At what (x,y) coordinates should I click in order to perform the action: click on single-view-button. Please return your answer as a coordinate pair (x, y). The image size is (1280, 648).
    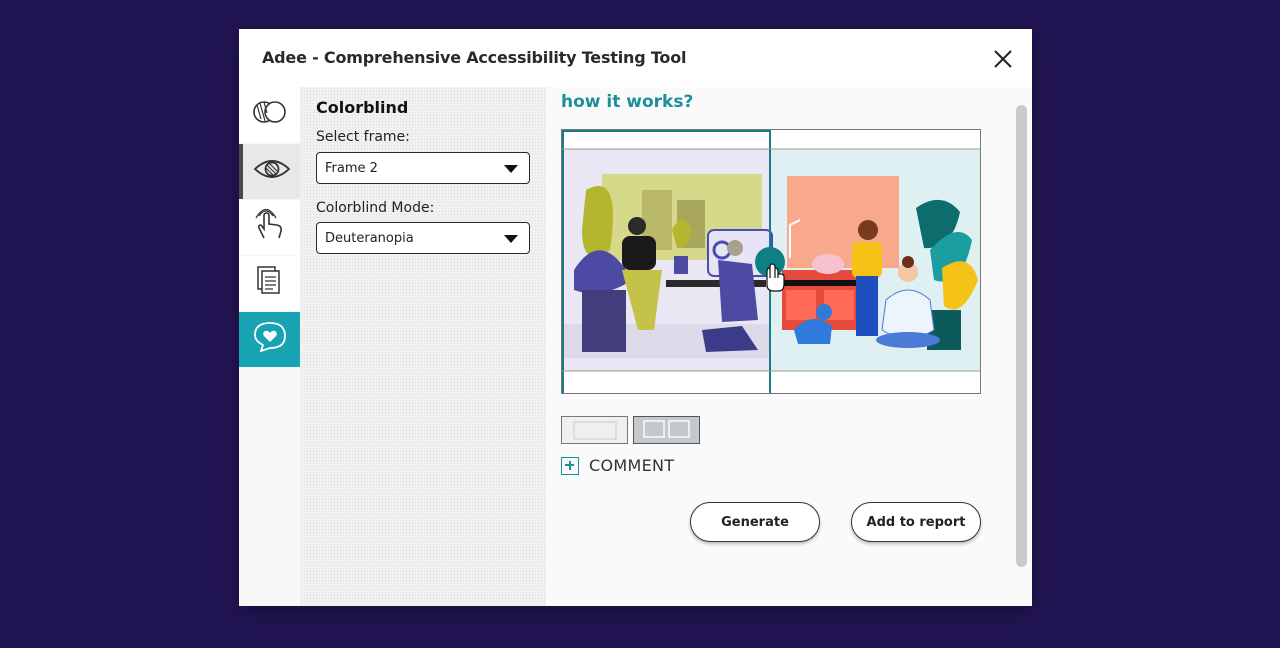
    Looking at the image, I should click on (594, 430).